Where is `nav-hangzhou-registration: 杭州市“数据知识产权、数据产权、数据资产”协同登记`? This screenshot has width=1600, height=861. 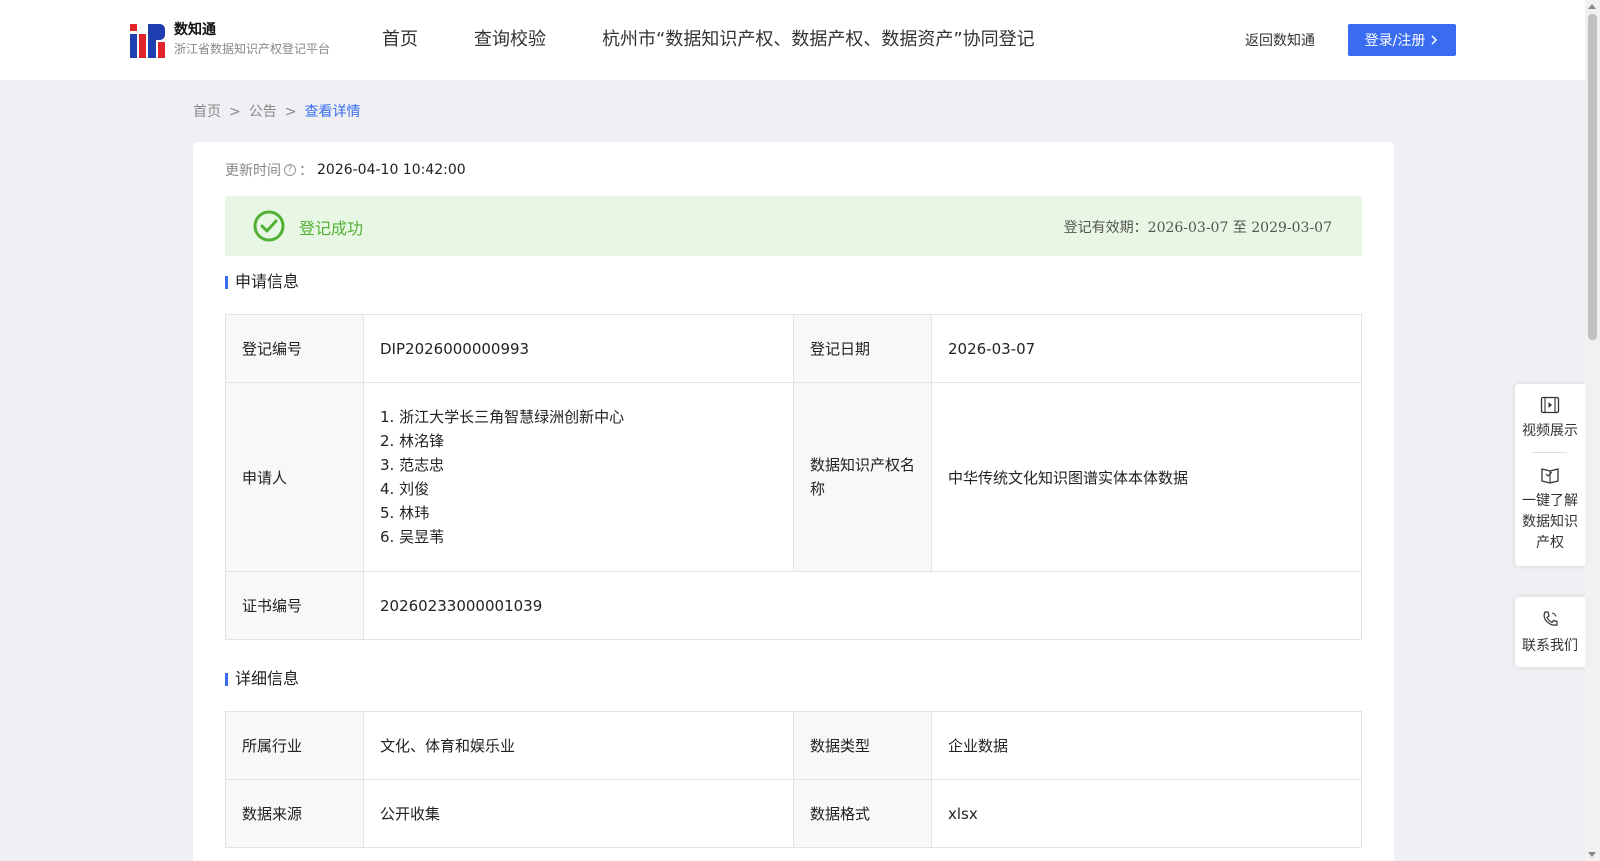 nav-hangzhou-registration: 杭州市“数据知识产权、数据产权、数据资产”协同登记 is located at coordinates (818, 40).